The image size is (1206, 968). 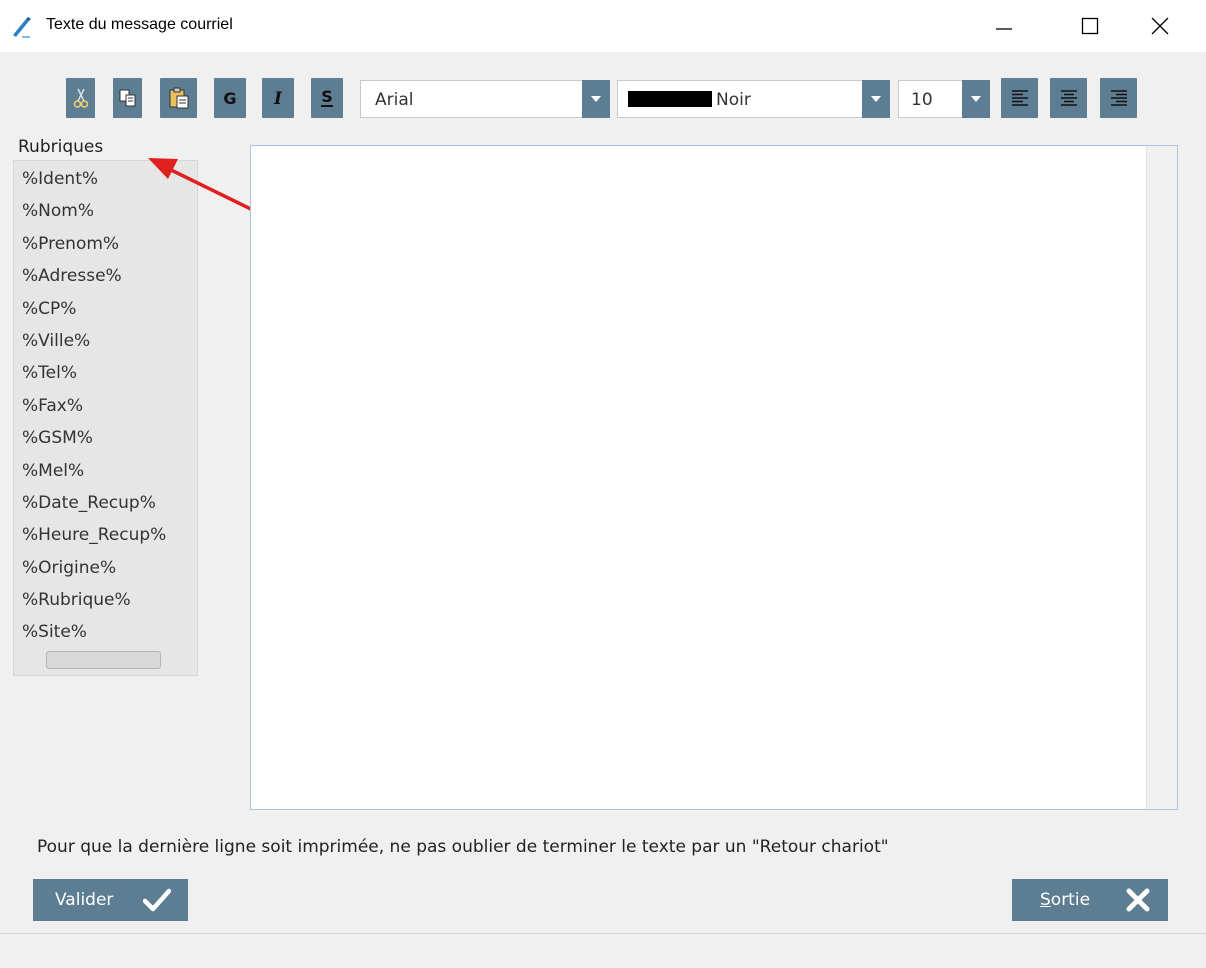 I want to click on align-right-icon, so click(x=1118, y=98).